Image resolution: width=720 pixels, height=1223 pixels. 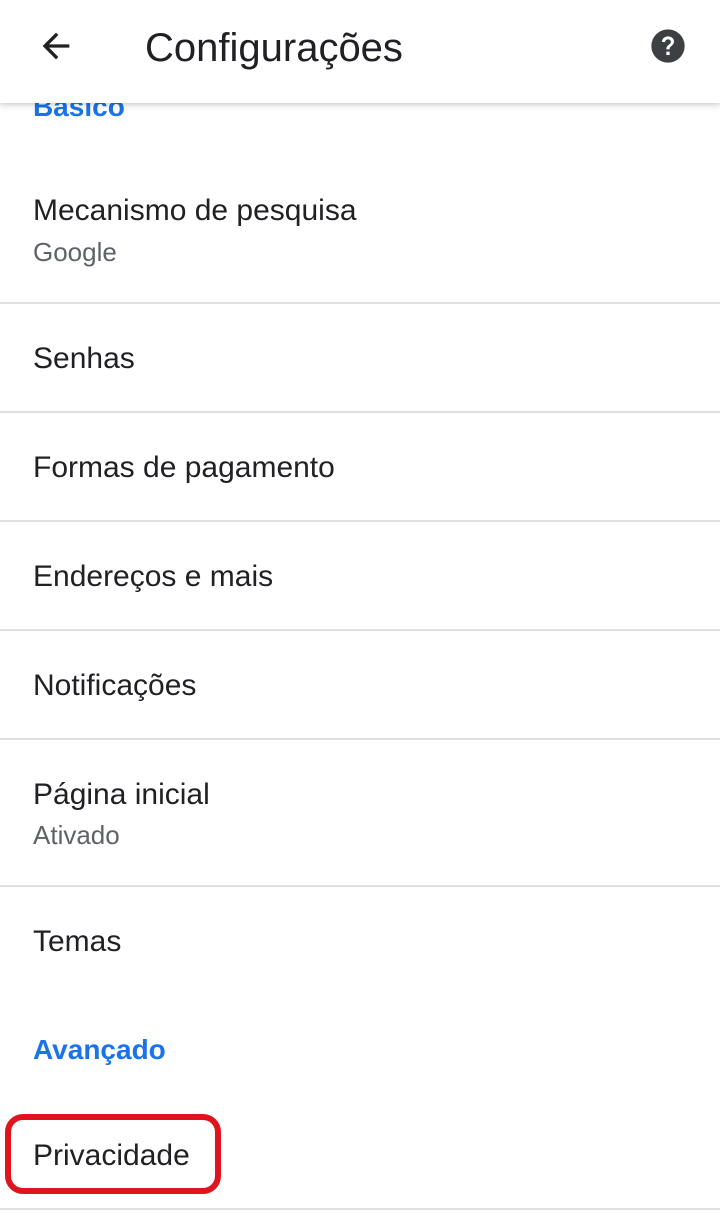 I want to click on setting-payment-methods: Formas de pagamento, so click(x=360, y=466).